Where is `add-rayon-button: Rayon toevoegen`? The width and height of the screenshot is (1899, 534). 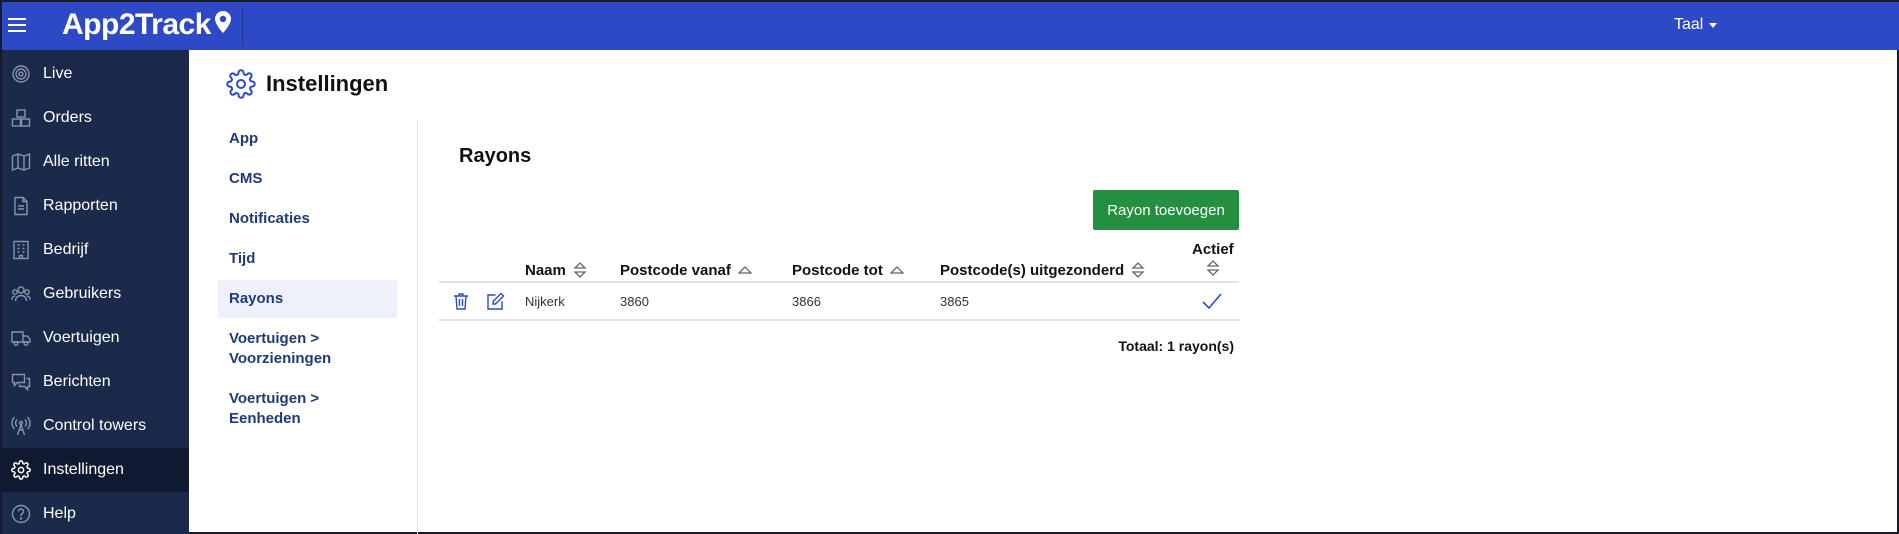
add-rayon-button: Rayon toevoegen is located at coordinates (1166, 210).